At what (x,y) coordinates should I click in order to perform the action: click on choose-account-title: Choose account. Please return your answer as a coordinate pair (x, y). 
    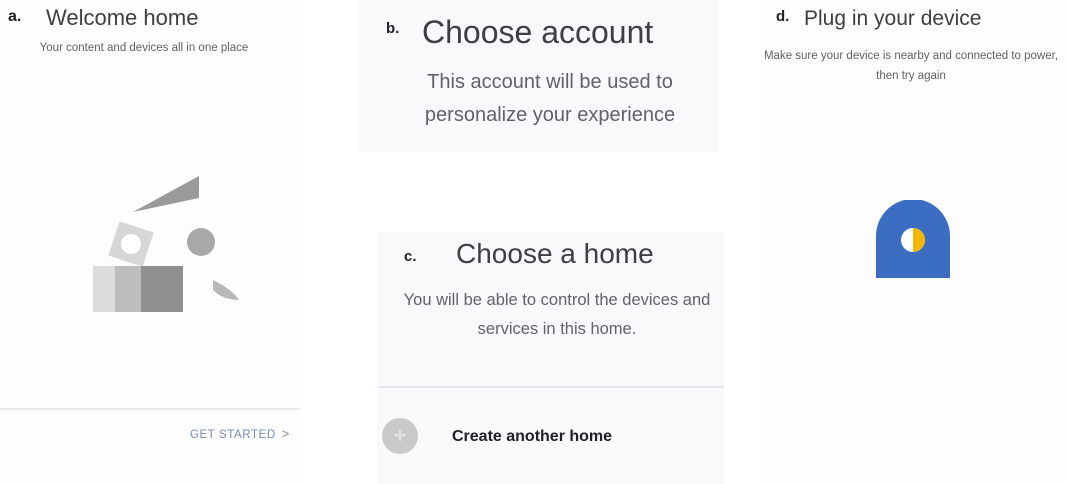
    Looking at the image, I should click on (538, 32).